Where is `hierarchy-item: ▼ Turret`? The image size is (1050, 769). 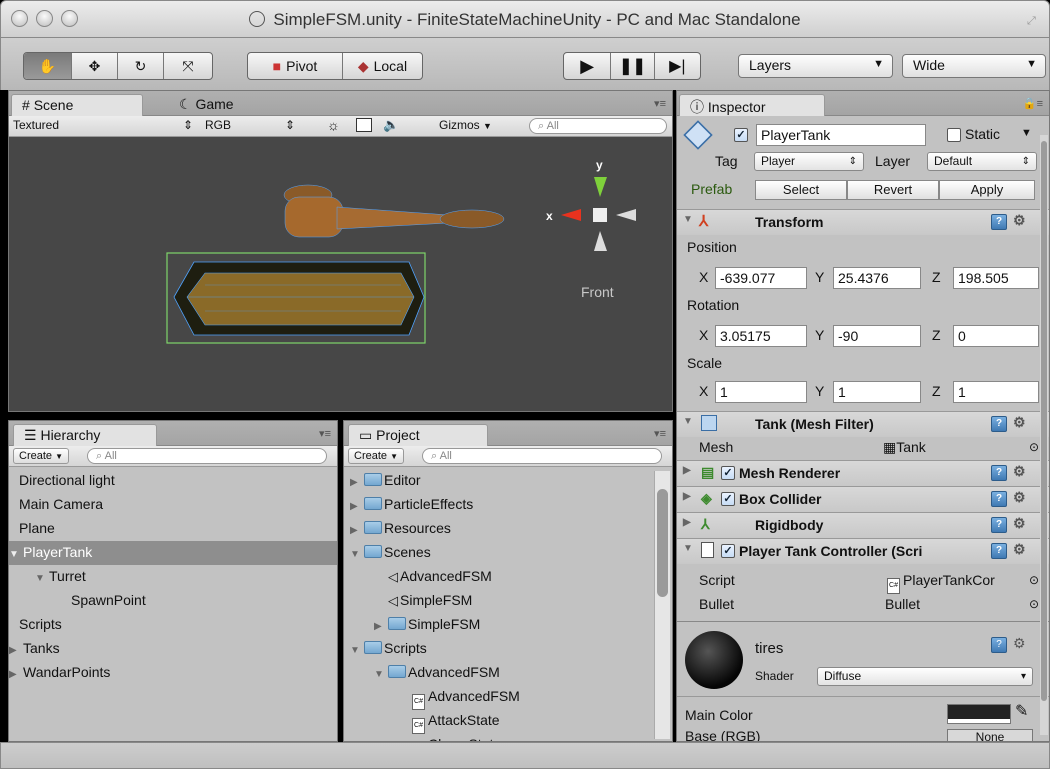 hierarchy-item: ▼ Turret is located at coordinates (173, 577).